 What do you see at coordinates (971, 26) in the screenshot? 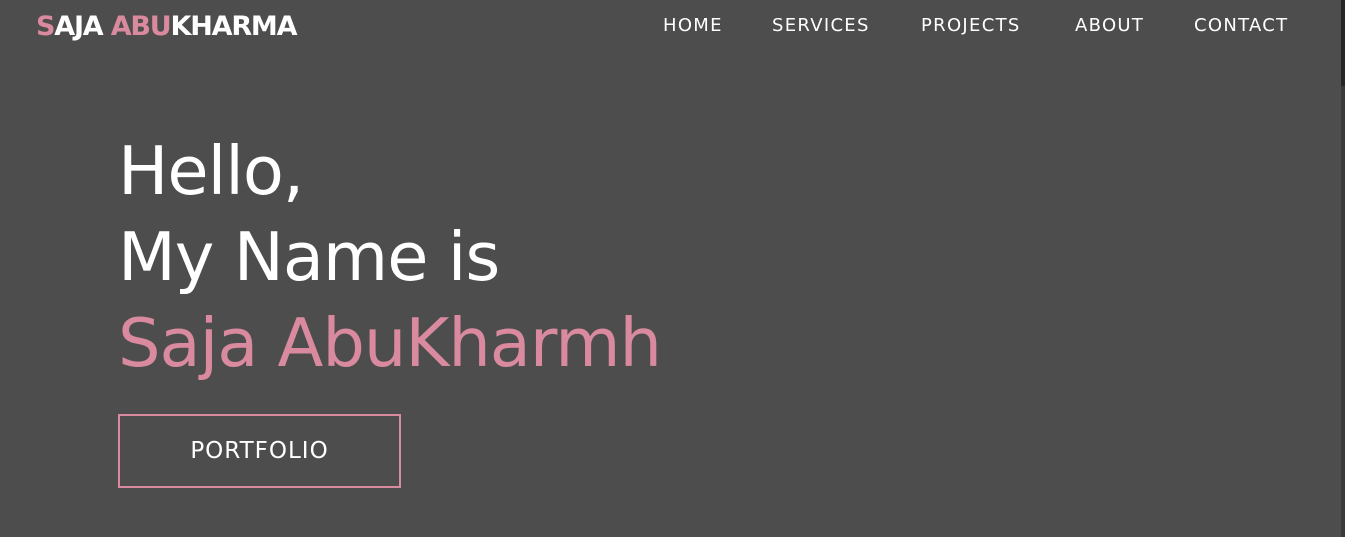
I see `nav-item-projects: PROJECTS` at bounding box center [971, 26].